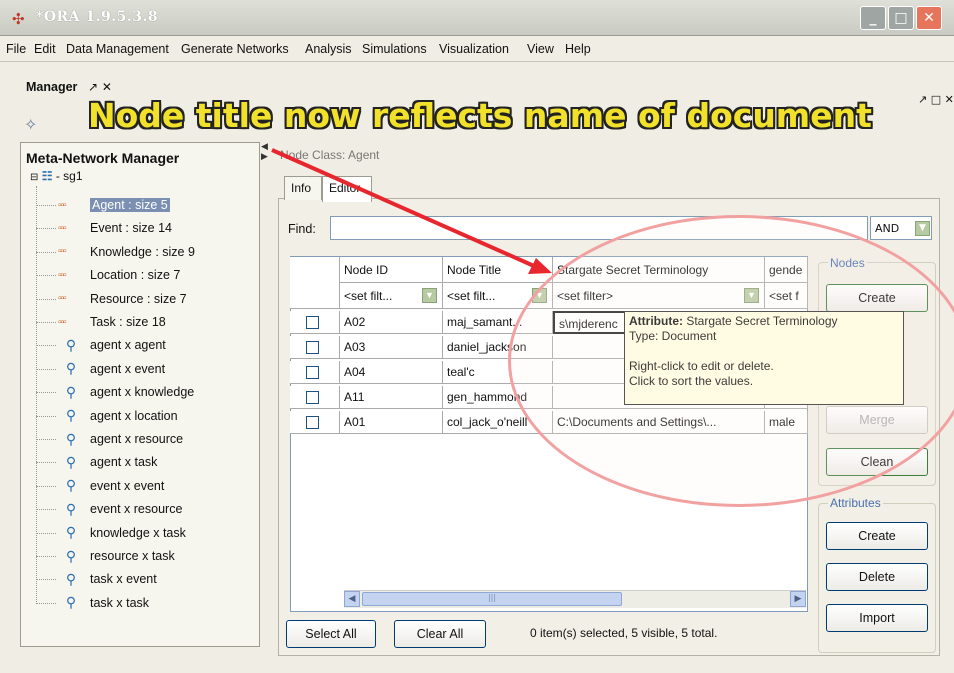  What do you see at coordinates (877, 618) in the screenshot?
I see `import-attribute-button: Import` at bounding box center [877, 618].